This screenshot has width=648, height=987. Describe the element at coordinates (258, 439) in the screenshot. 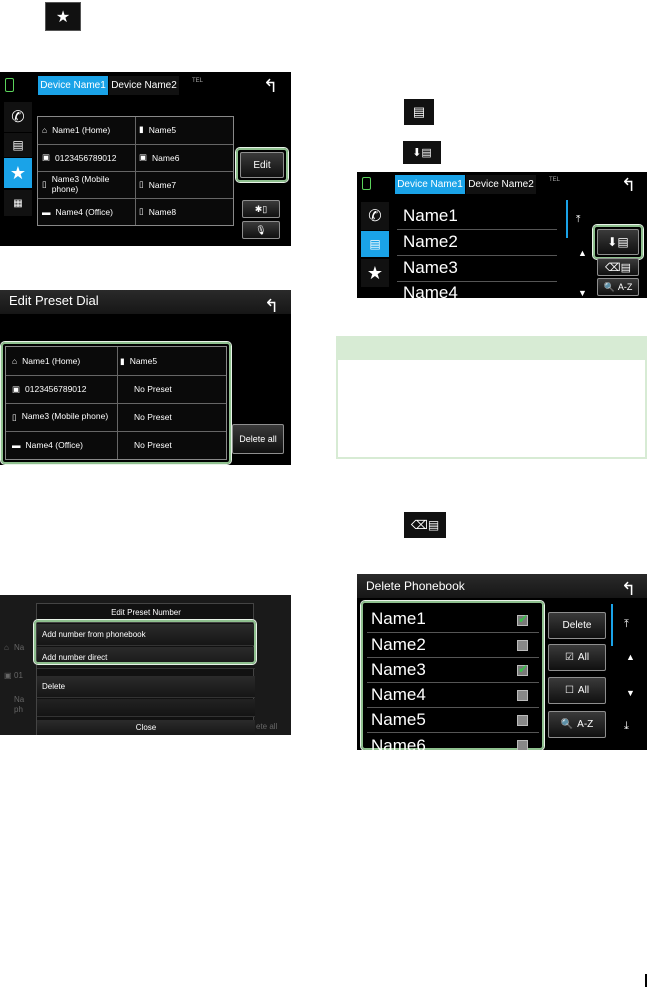

I see `delete-all-button: Delete all` at that location.